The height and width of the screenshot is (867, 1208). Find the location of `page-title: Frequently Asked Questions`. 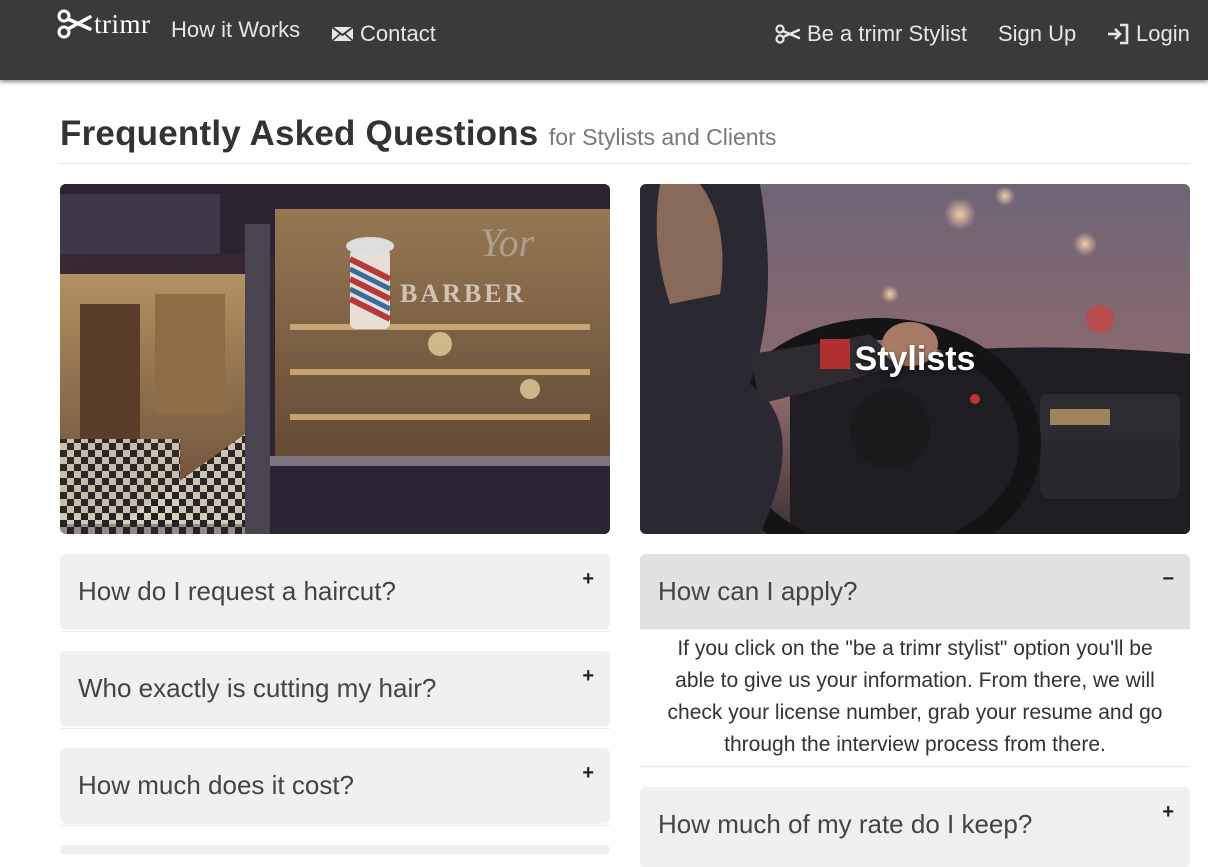

page-title: Frequently Asked Questions is located at coordinates (299, 133).